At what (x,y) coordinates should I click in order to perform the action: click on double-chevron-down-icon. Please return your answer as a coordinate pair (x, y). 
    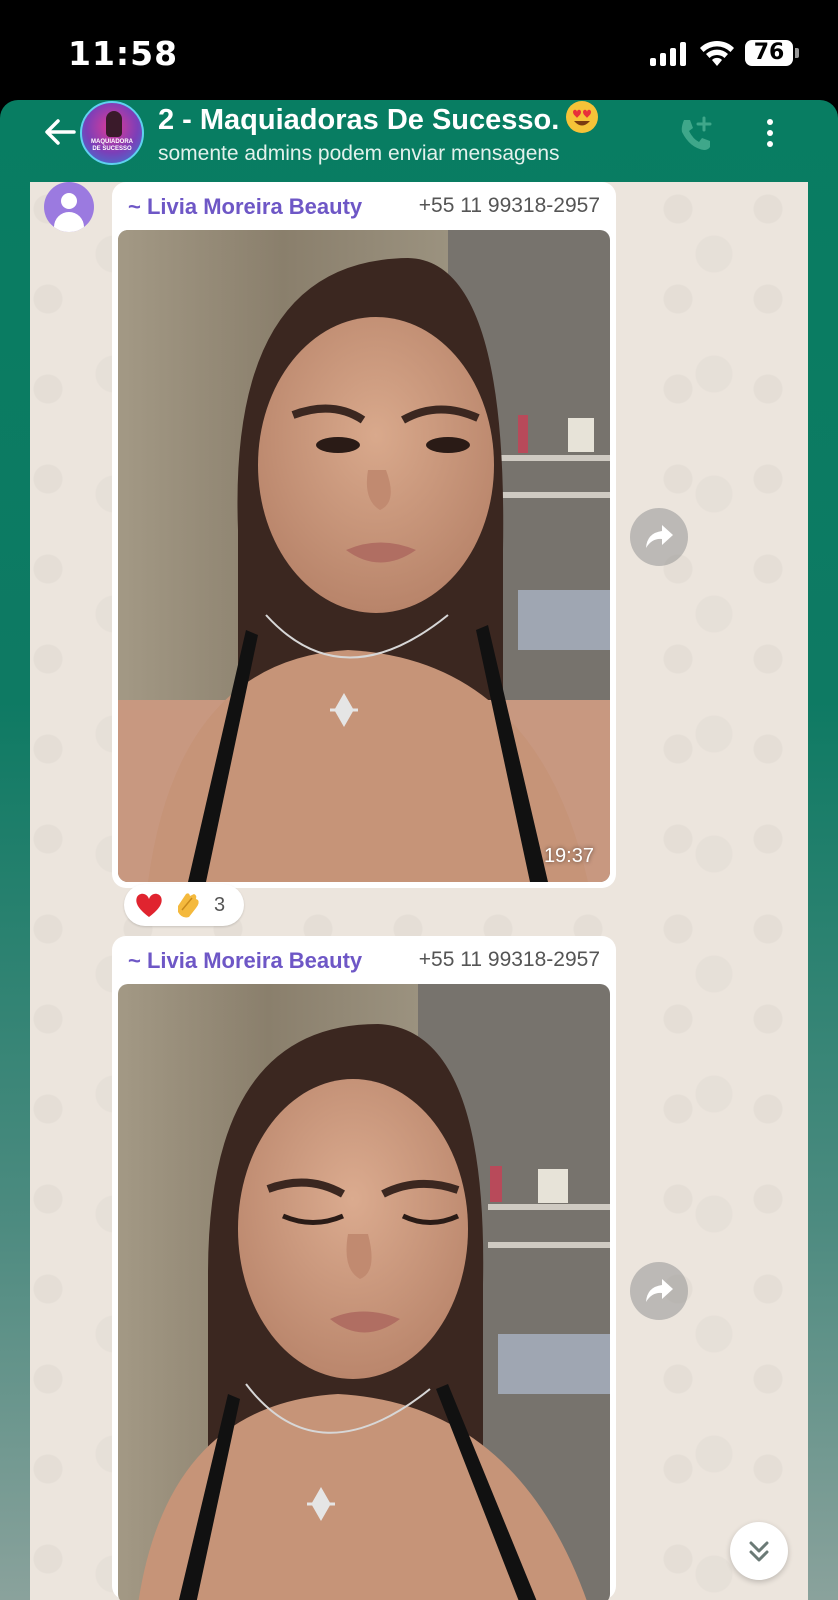
    Looking at the image, I should click on (759, 1551).